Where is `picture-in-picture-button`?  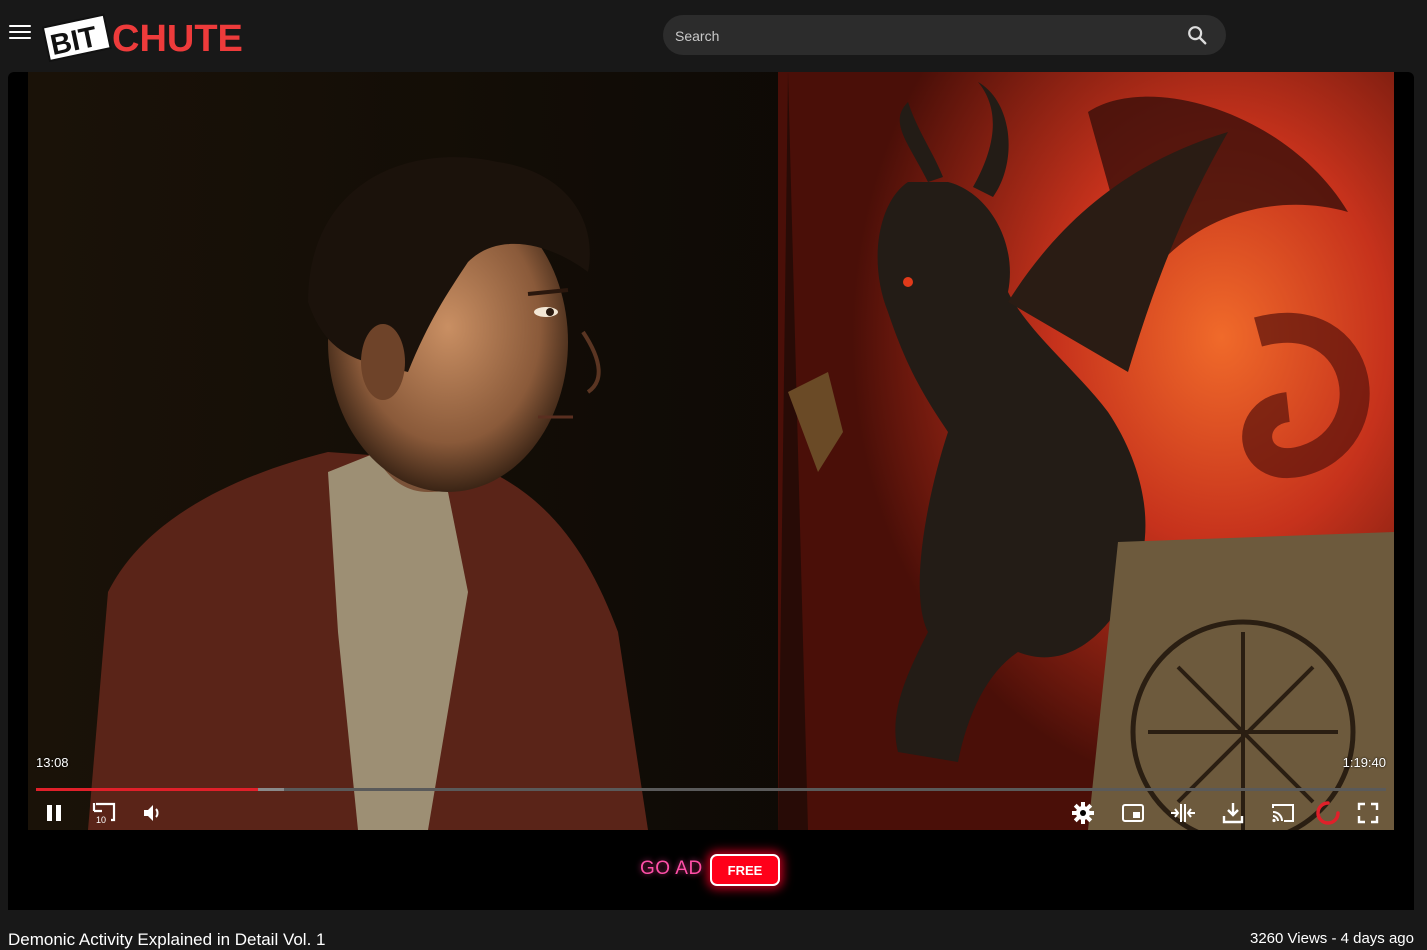 picture-in-picture-button is located at coordinates (1133, 813).